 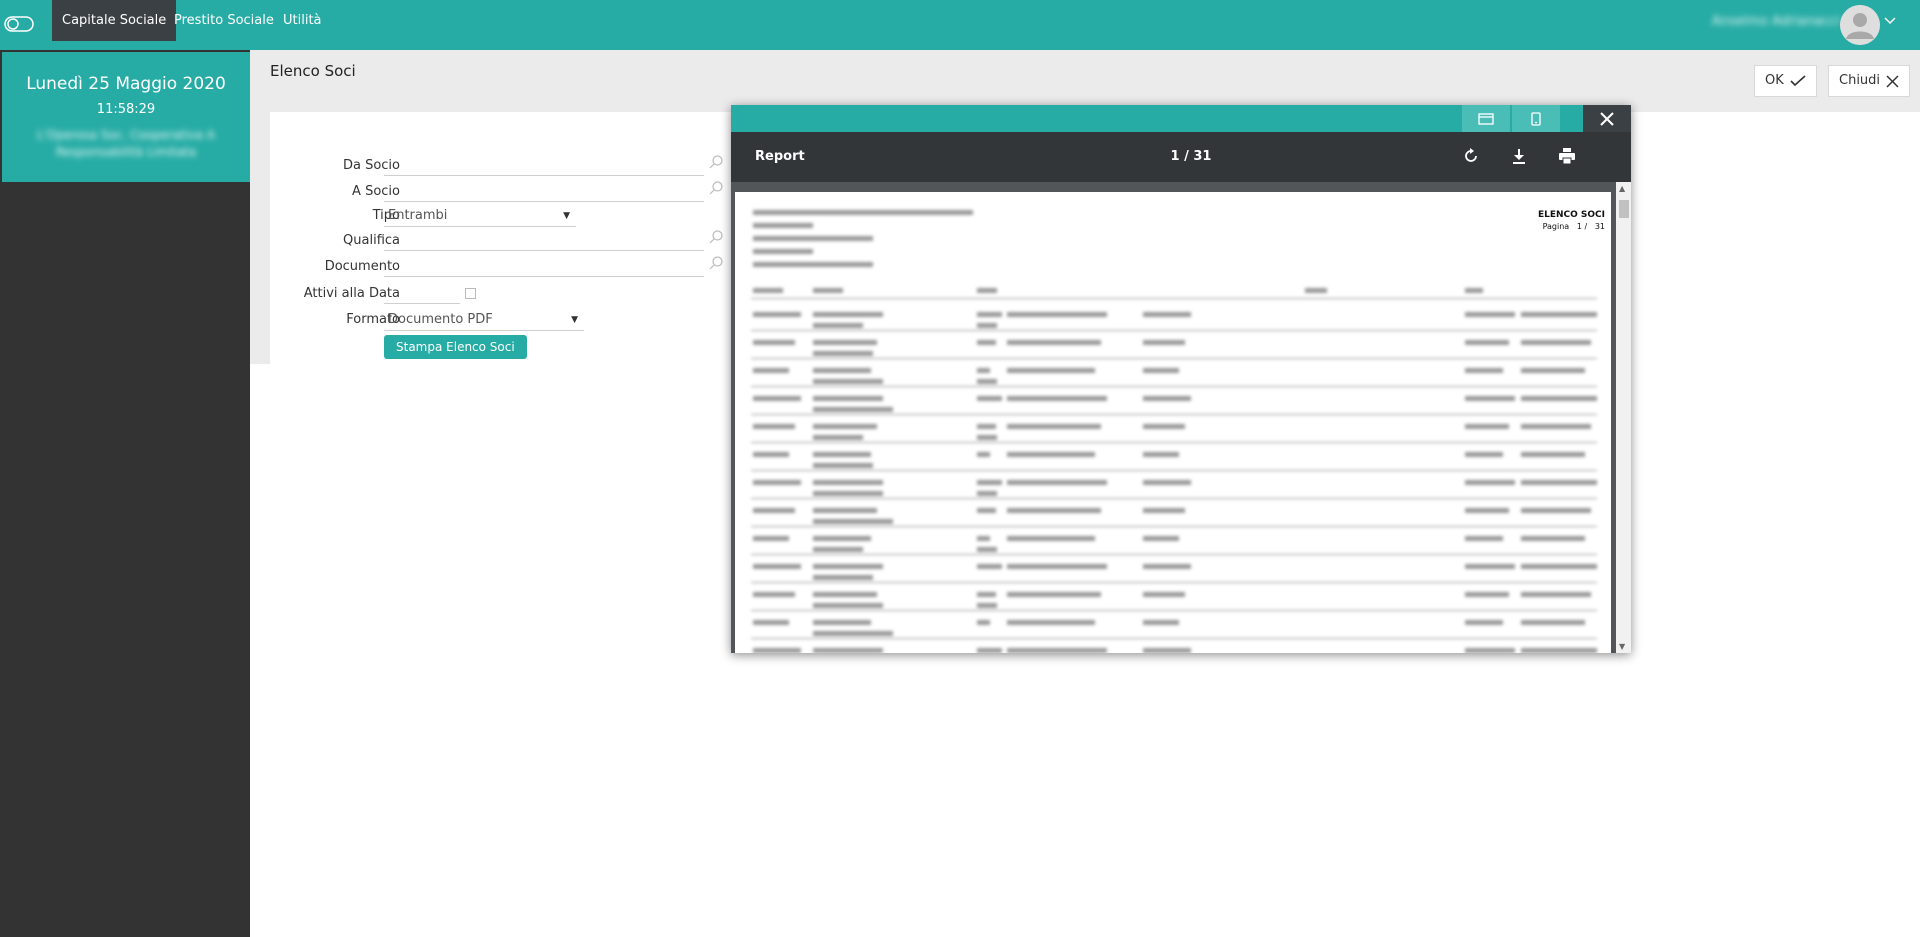 I want to click on documento-label: Documento, so click(x=362, y=266).